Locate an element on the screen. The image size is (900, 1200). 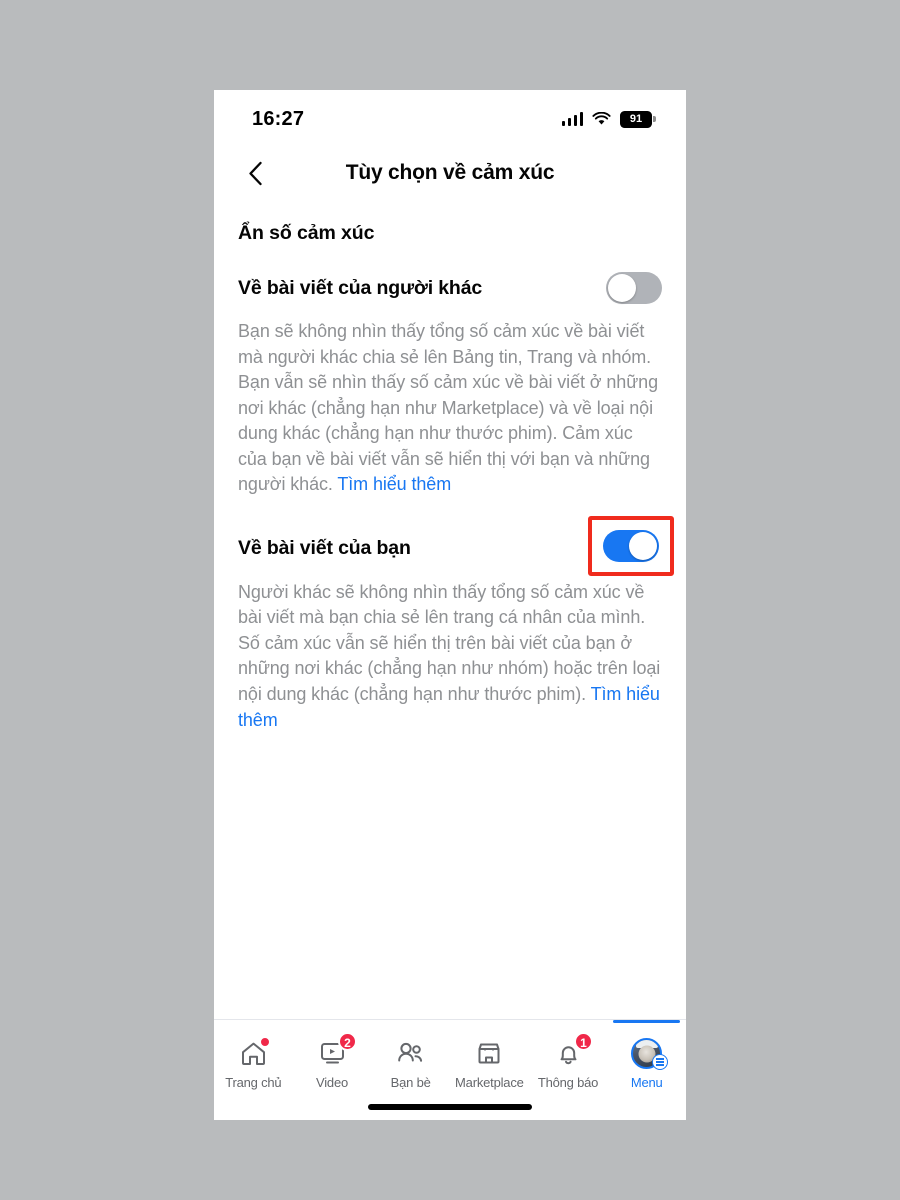
notifications-badge: 1 is located at coordinates (584, 1041).